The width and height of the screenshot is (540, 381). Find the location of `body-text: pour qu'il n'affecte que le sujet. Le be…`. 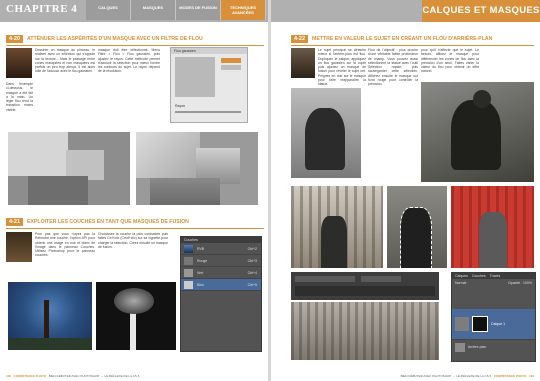

body-text: pour qu'il n'affecte que le sujet. Le be… is located at coordinates (450, 61).